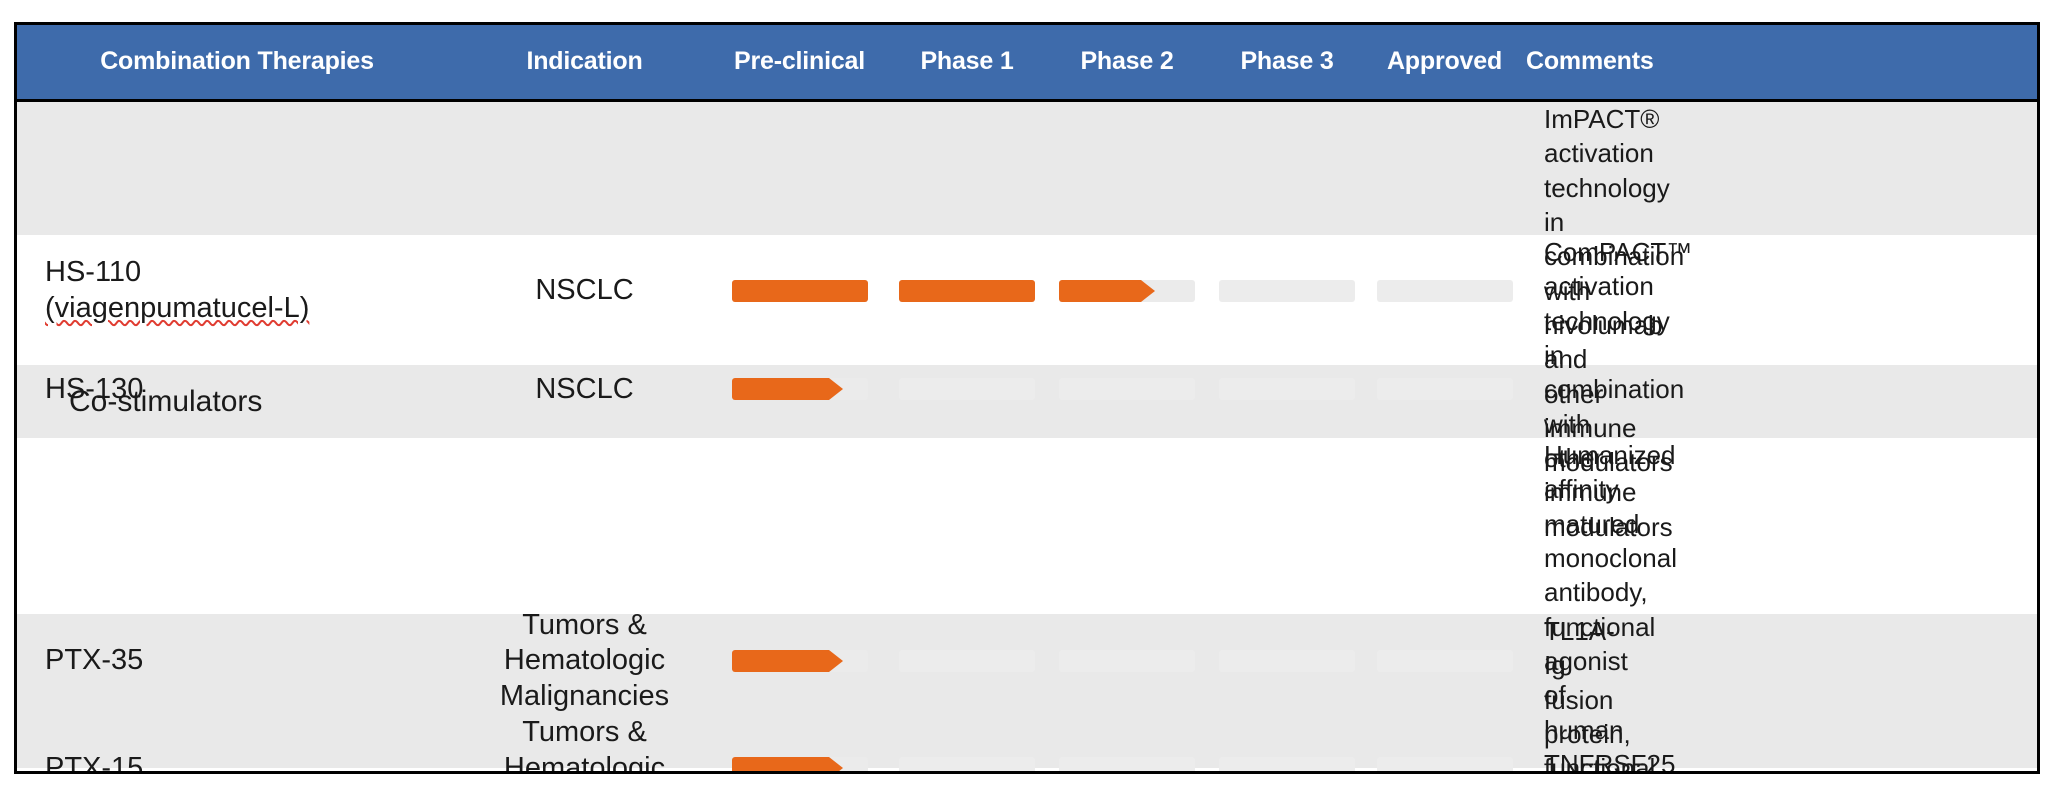  I want to click on column-header-pre-clinical: Pre-clinical, so click(799, 61).